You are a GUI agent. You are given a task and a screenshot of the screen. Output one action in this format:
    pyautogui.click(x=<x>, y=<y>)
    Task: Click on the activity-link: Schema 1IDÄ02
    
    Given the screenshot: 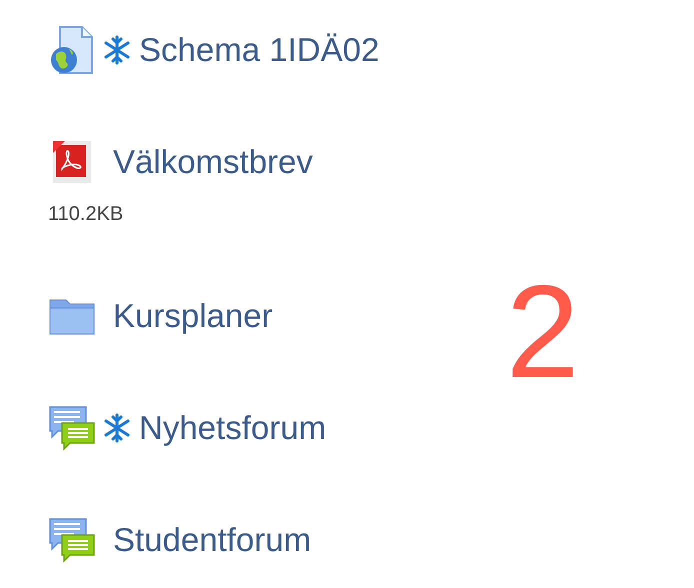 What is the action you would take?
    pyautogui.click(x=259, y=50)
    